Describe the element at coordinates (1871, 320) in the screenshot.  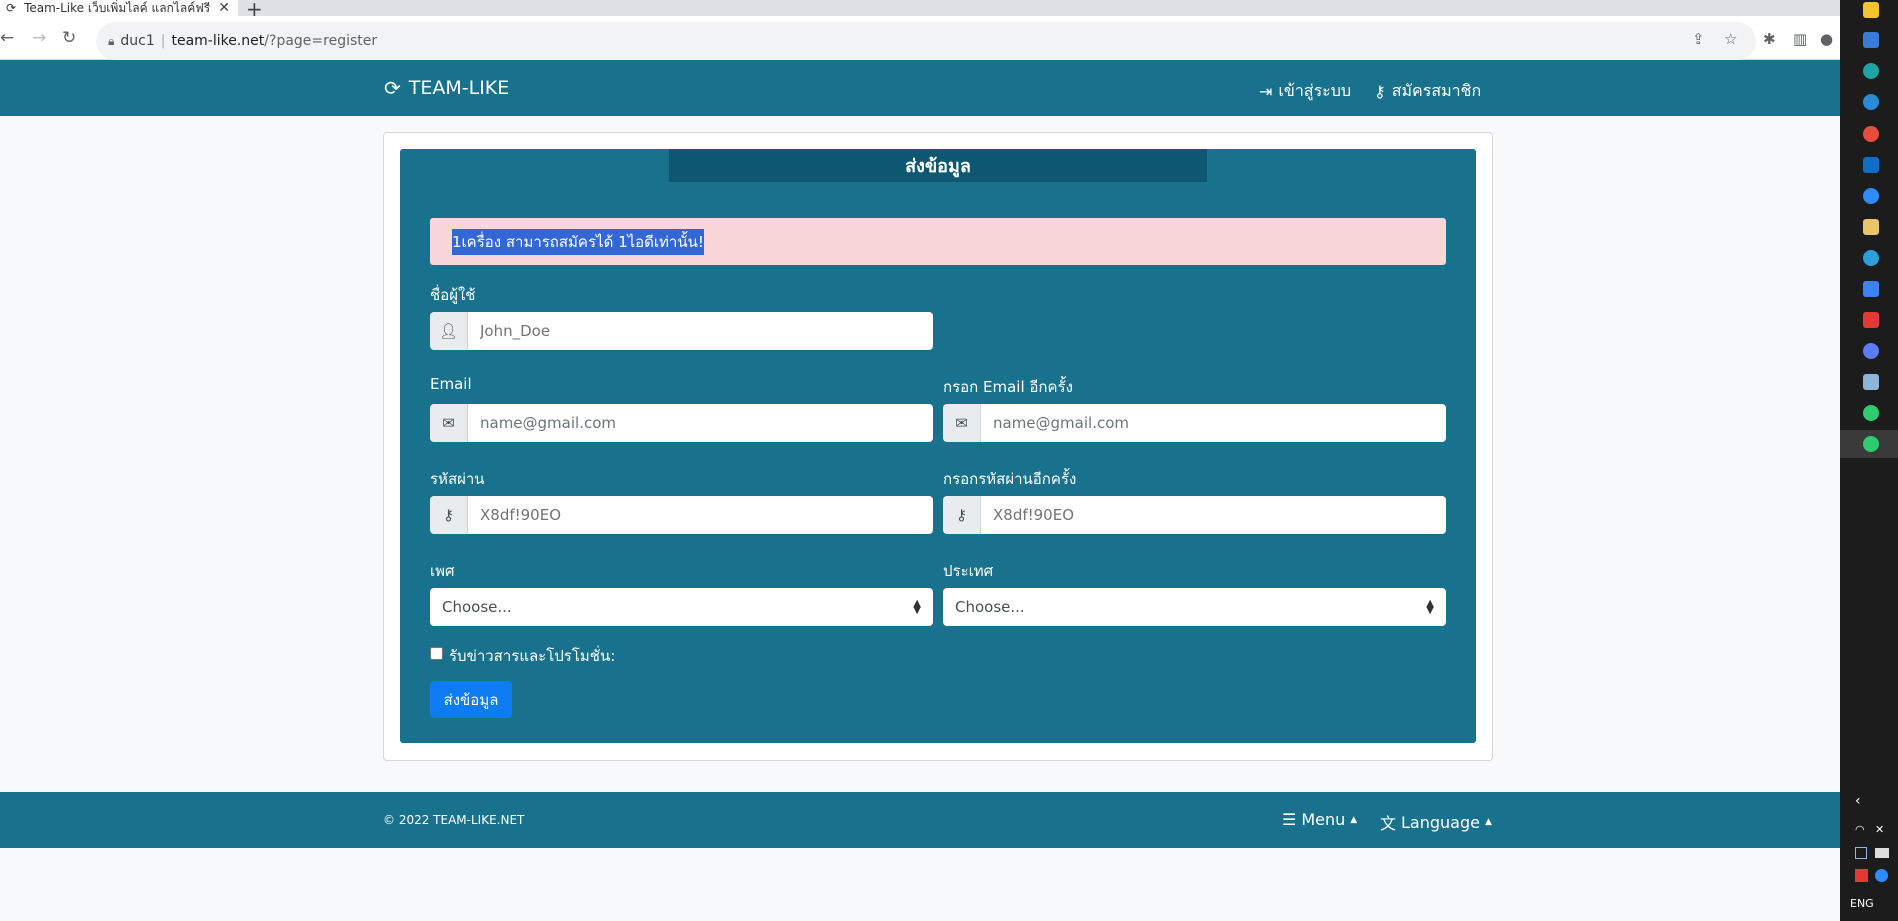
I see `security-app-icon` at that location.